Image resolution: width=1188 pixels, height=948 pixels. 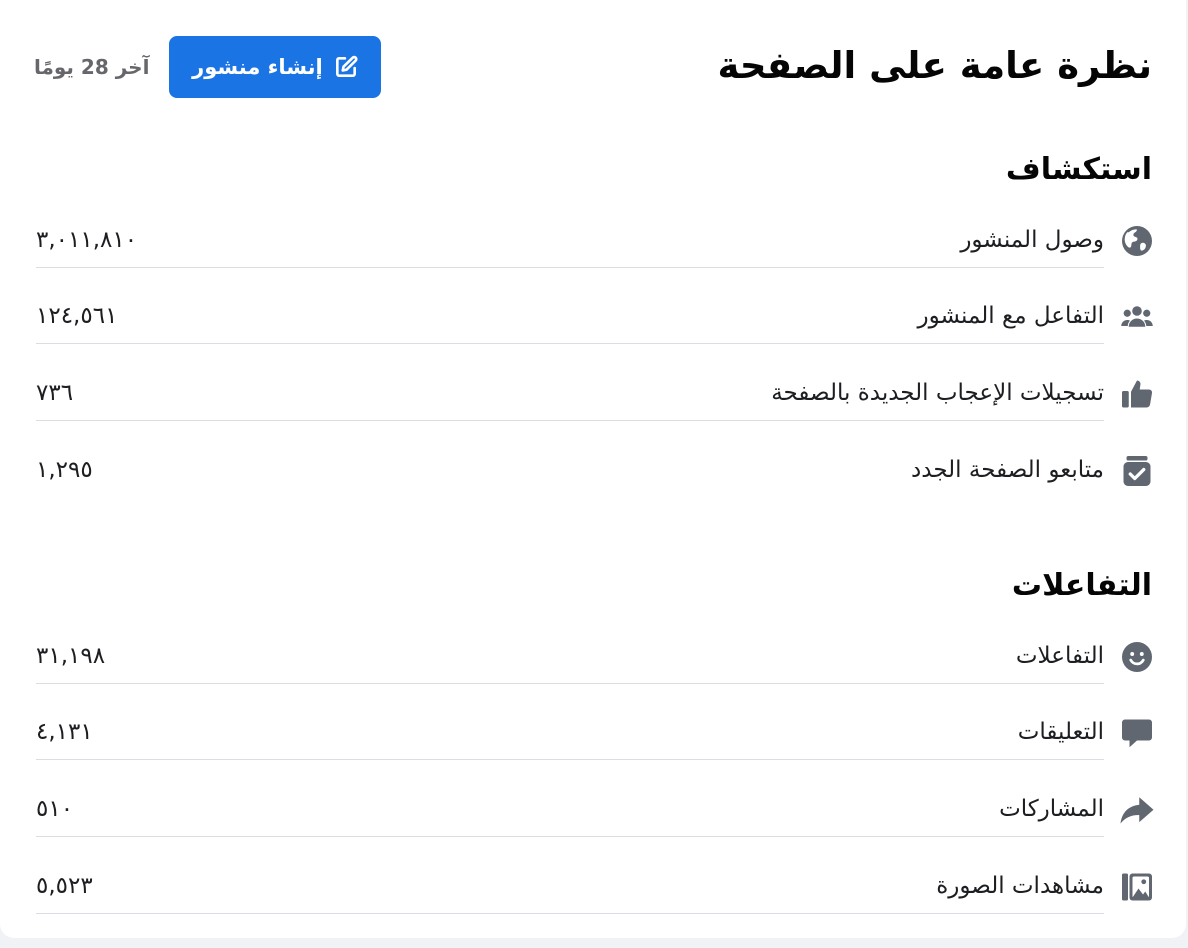 What do you see at coordinates (596, 473) in the screenshot?
I see `metric-row-new-followers: متابعو الصفحة الجدد ١,٢٩٥` at bounding box center [596, 473].